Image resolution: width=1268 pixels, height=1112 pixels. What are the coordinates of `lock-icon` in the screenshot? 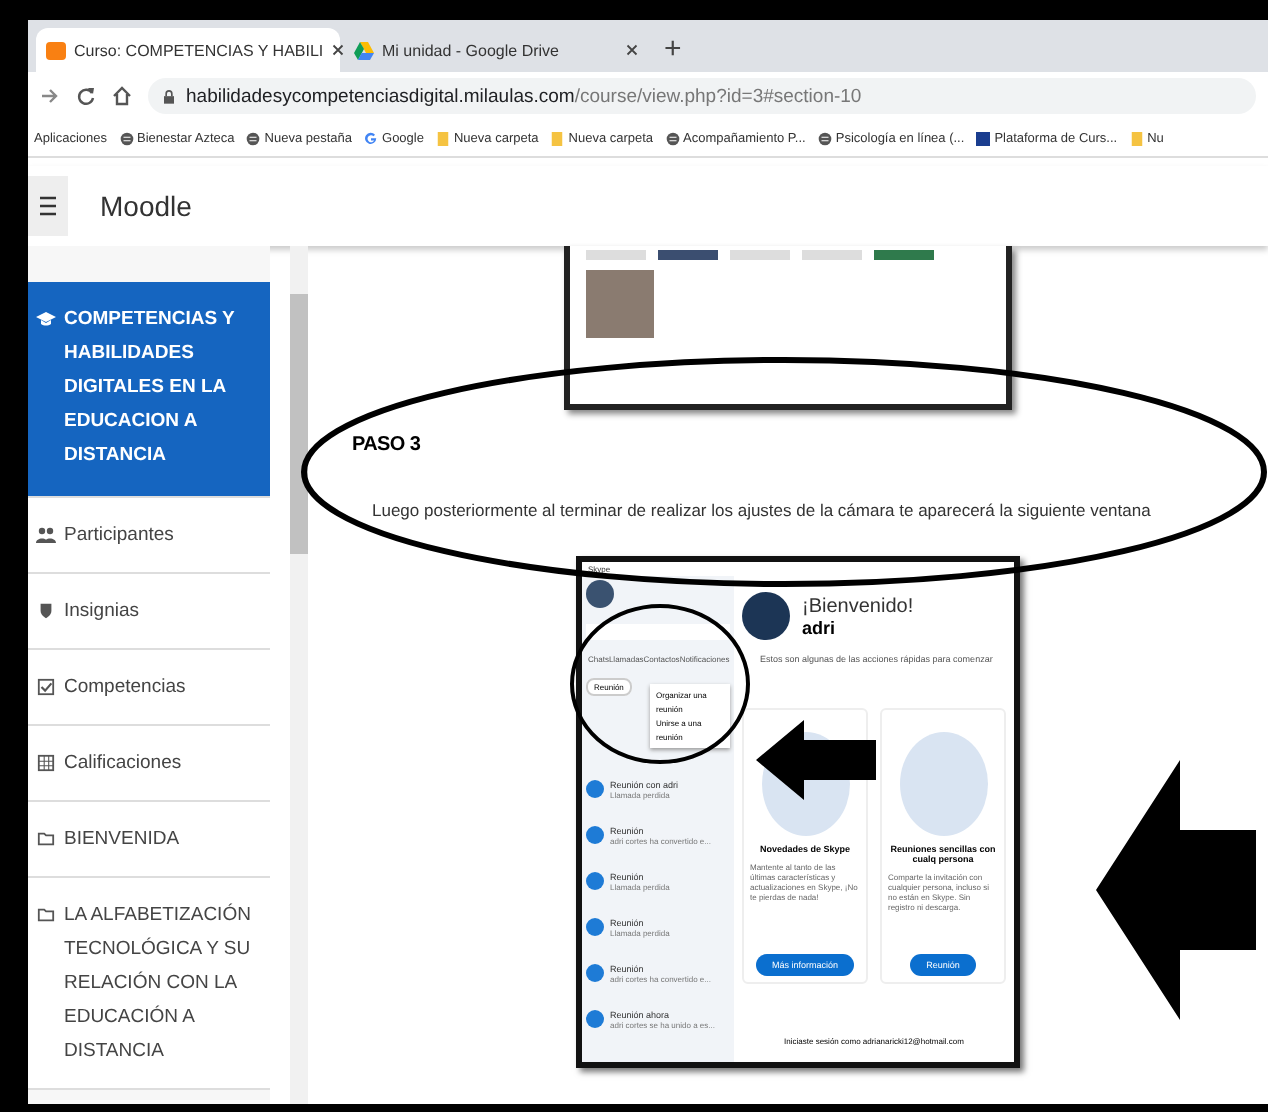 It's located at (169, 96).